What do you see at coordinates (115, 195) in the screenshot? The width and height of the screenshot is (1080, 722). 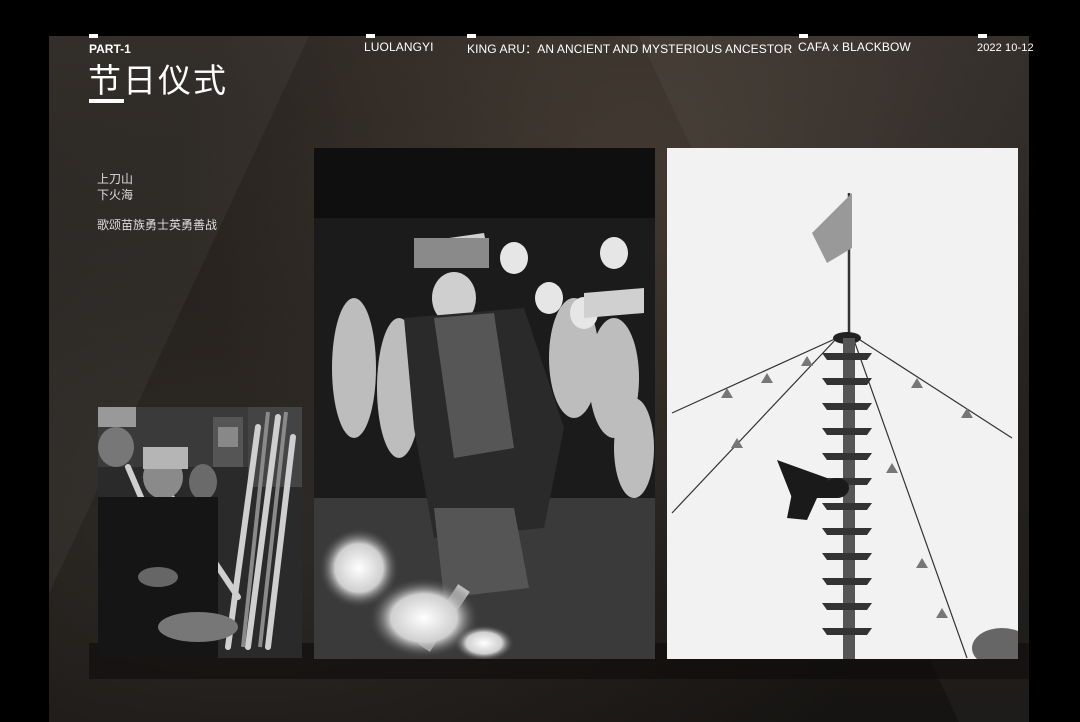 I see `description-line: 下火海` at bounding box center [115, 195].